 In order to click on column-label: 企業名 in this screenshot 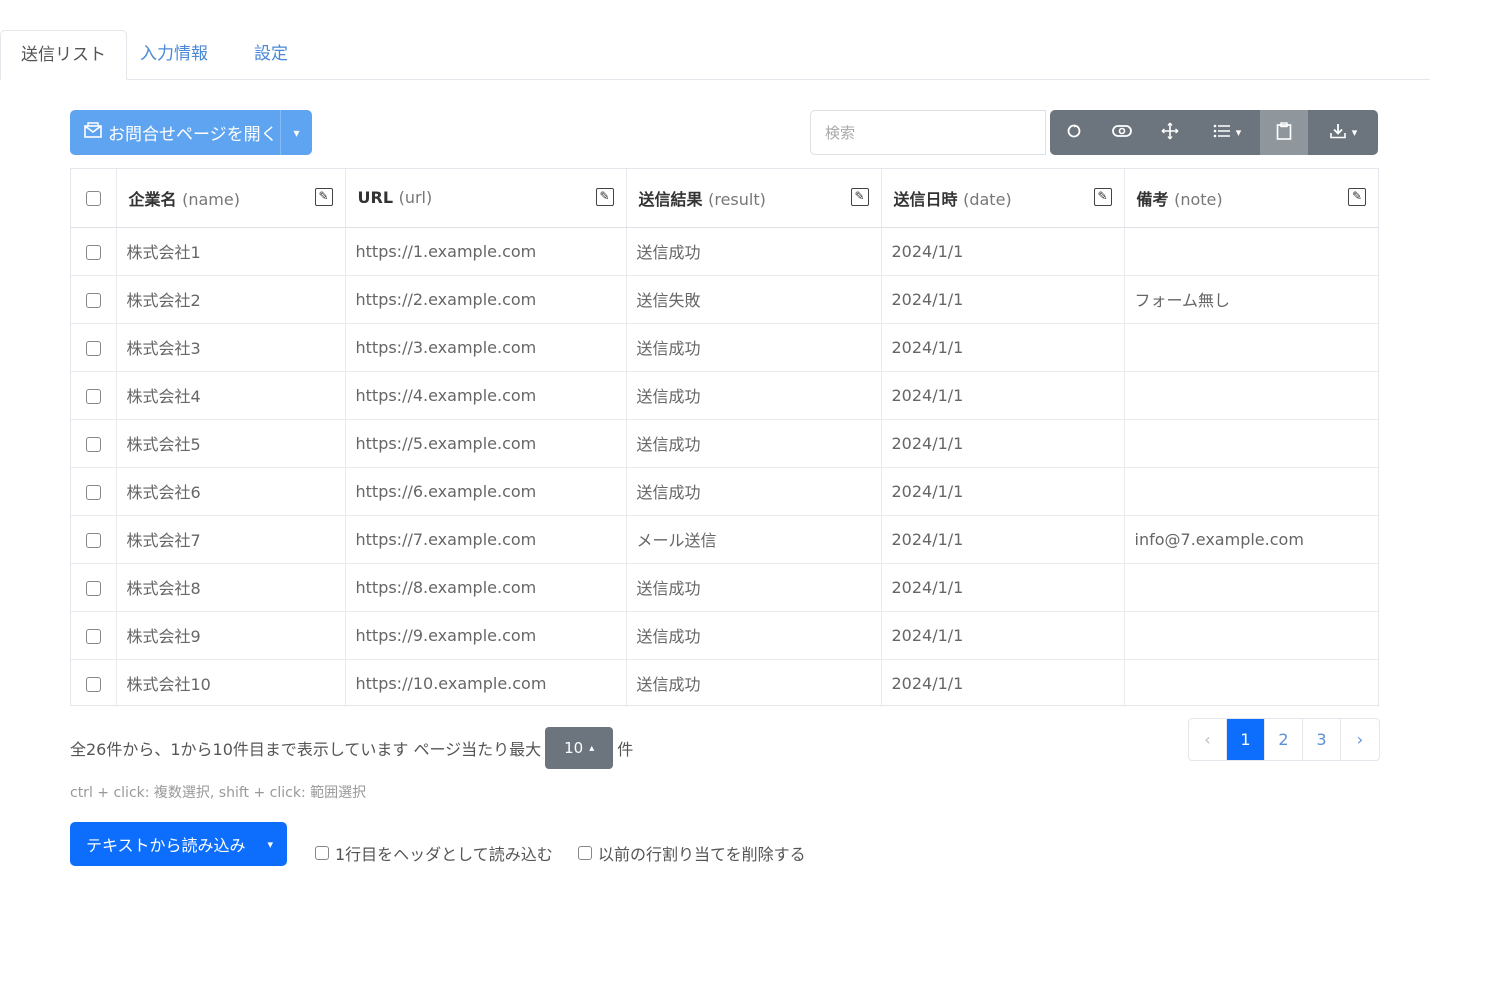, I will do `click(152, 199)`.